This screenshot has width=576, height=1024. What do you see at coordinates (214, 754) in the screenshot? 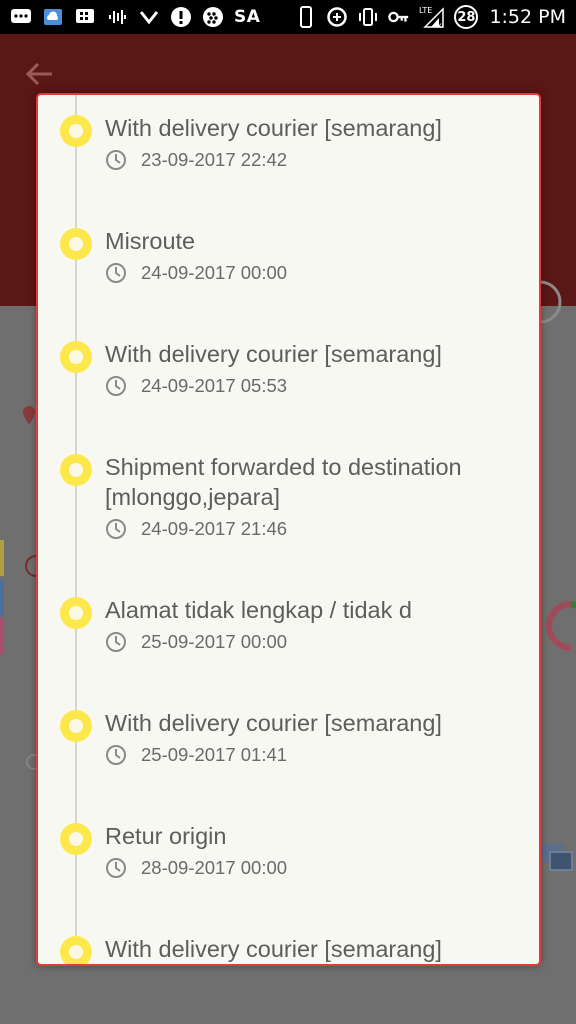
I see `tracking-time: 25-09-2017 01:41` at bounding box center [214, 754].